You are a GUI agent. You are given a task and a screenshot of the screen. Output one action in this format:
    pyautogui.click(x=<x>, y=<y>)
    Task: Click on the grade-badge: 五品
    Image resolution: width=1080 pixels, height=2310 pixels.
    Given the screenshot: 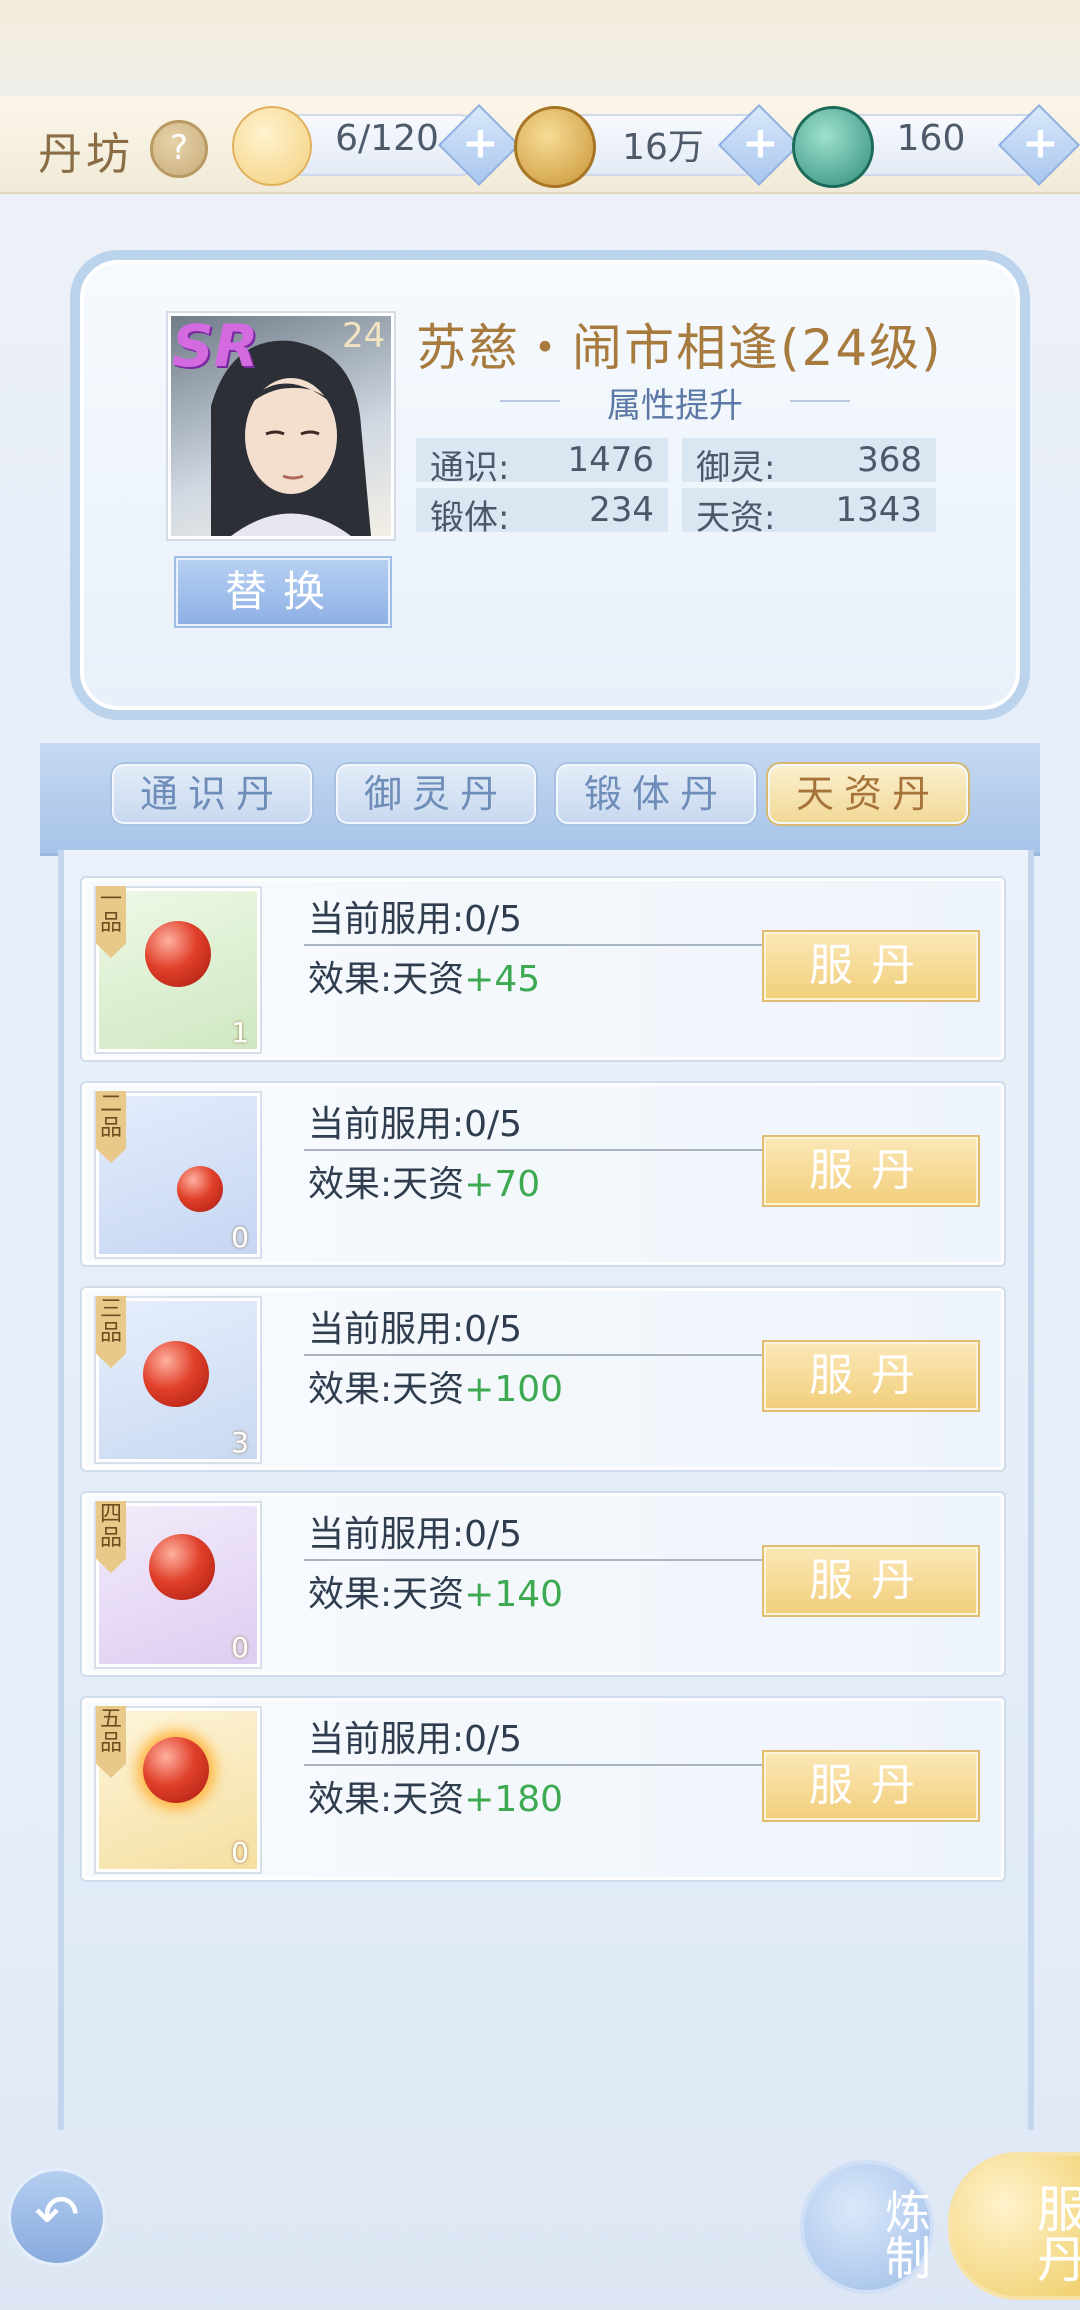 What is the action you would take?
    pyautogui.click(x=111, y=1742)
    